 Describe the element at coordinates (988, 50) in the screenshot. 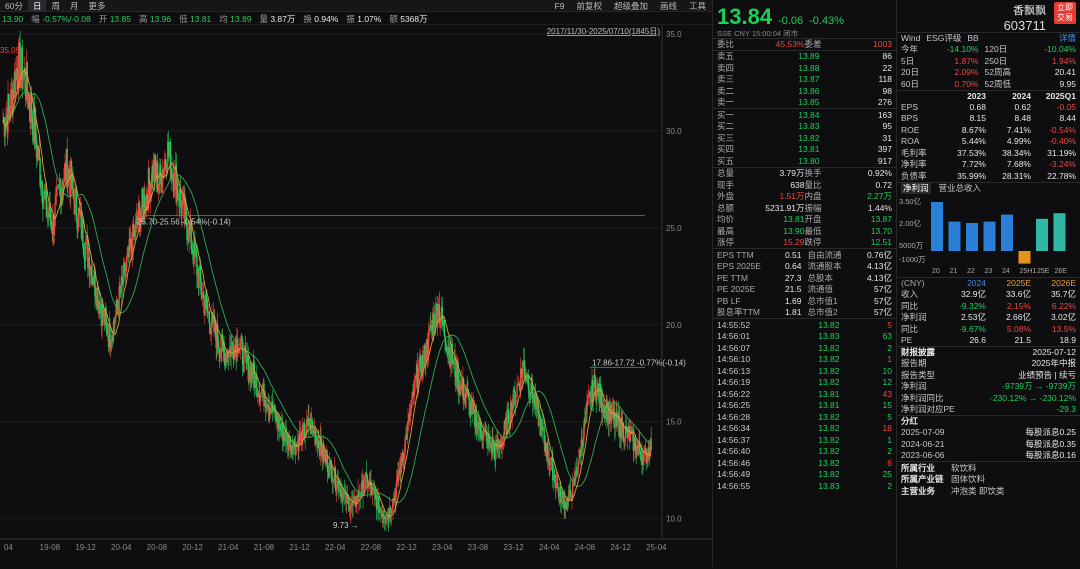

I see `performance-row: 今年 -14.10% 120日 -10.04%` at that location.